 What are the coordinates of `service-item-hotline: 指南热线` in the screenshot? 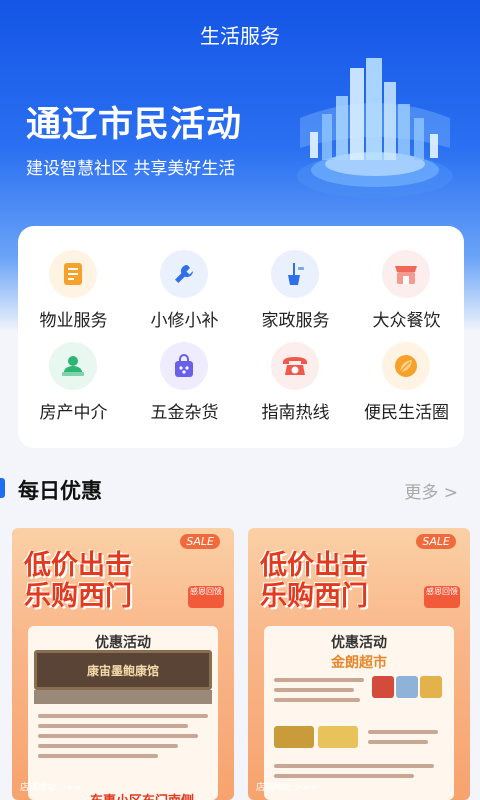 It's located at (295, 390).